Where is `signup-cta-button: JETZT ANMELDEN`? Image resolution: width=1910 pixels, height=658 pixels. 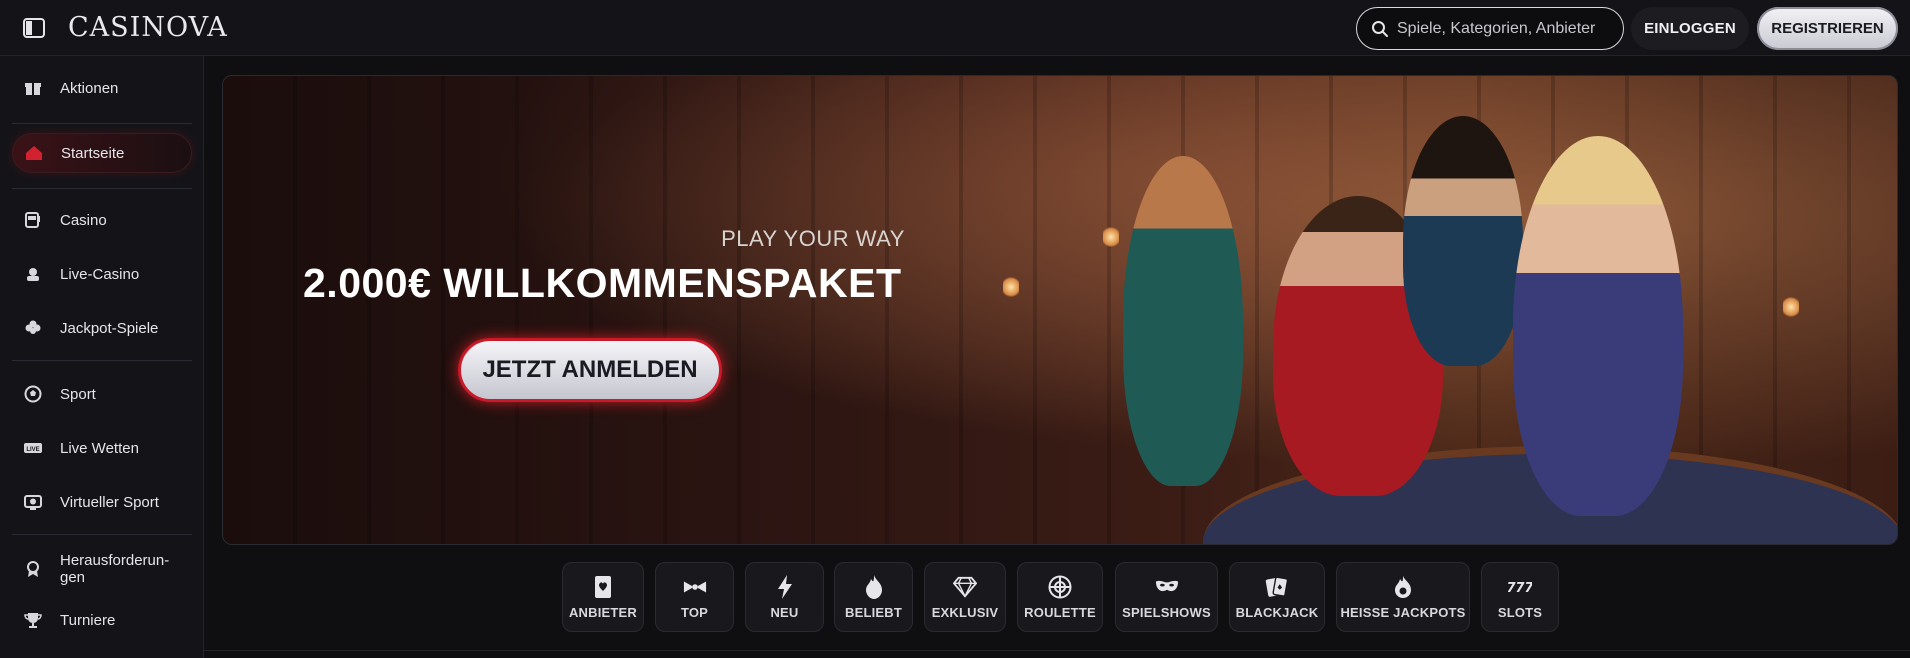
signup-cta-button: JETZT ANMELDEN is located at coordinates (590, 370).